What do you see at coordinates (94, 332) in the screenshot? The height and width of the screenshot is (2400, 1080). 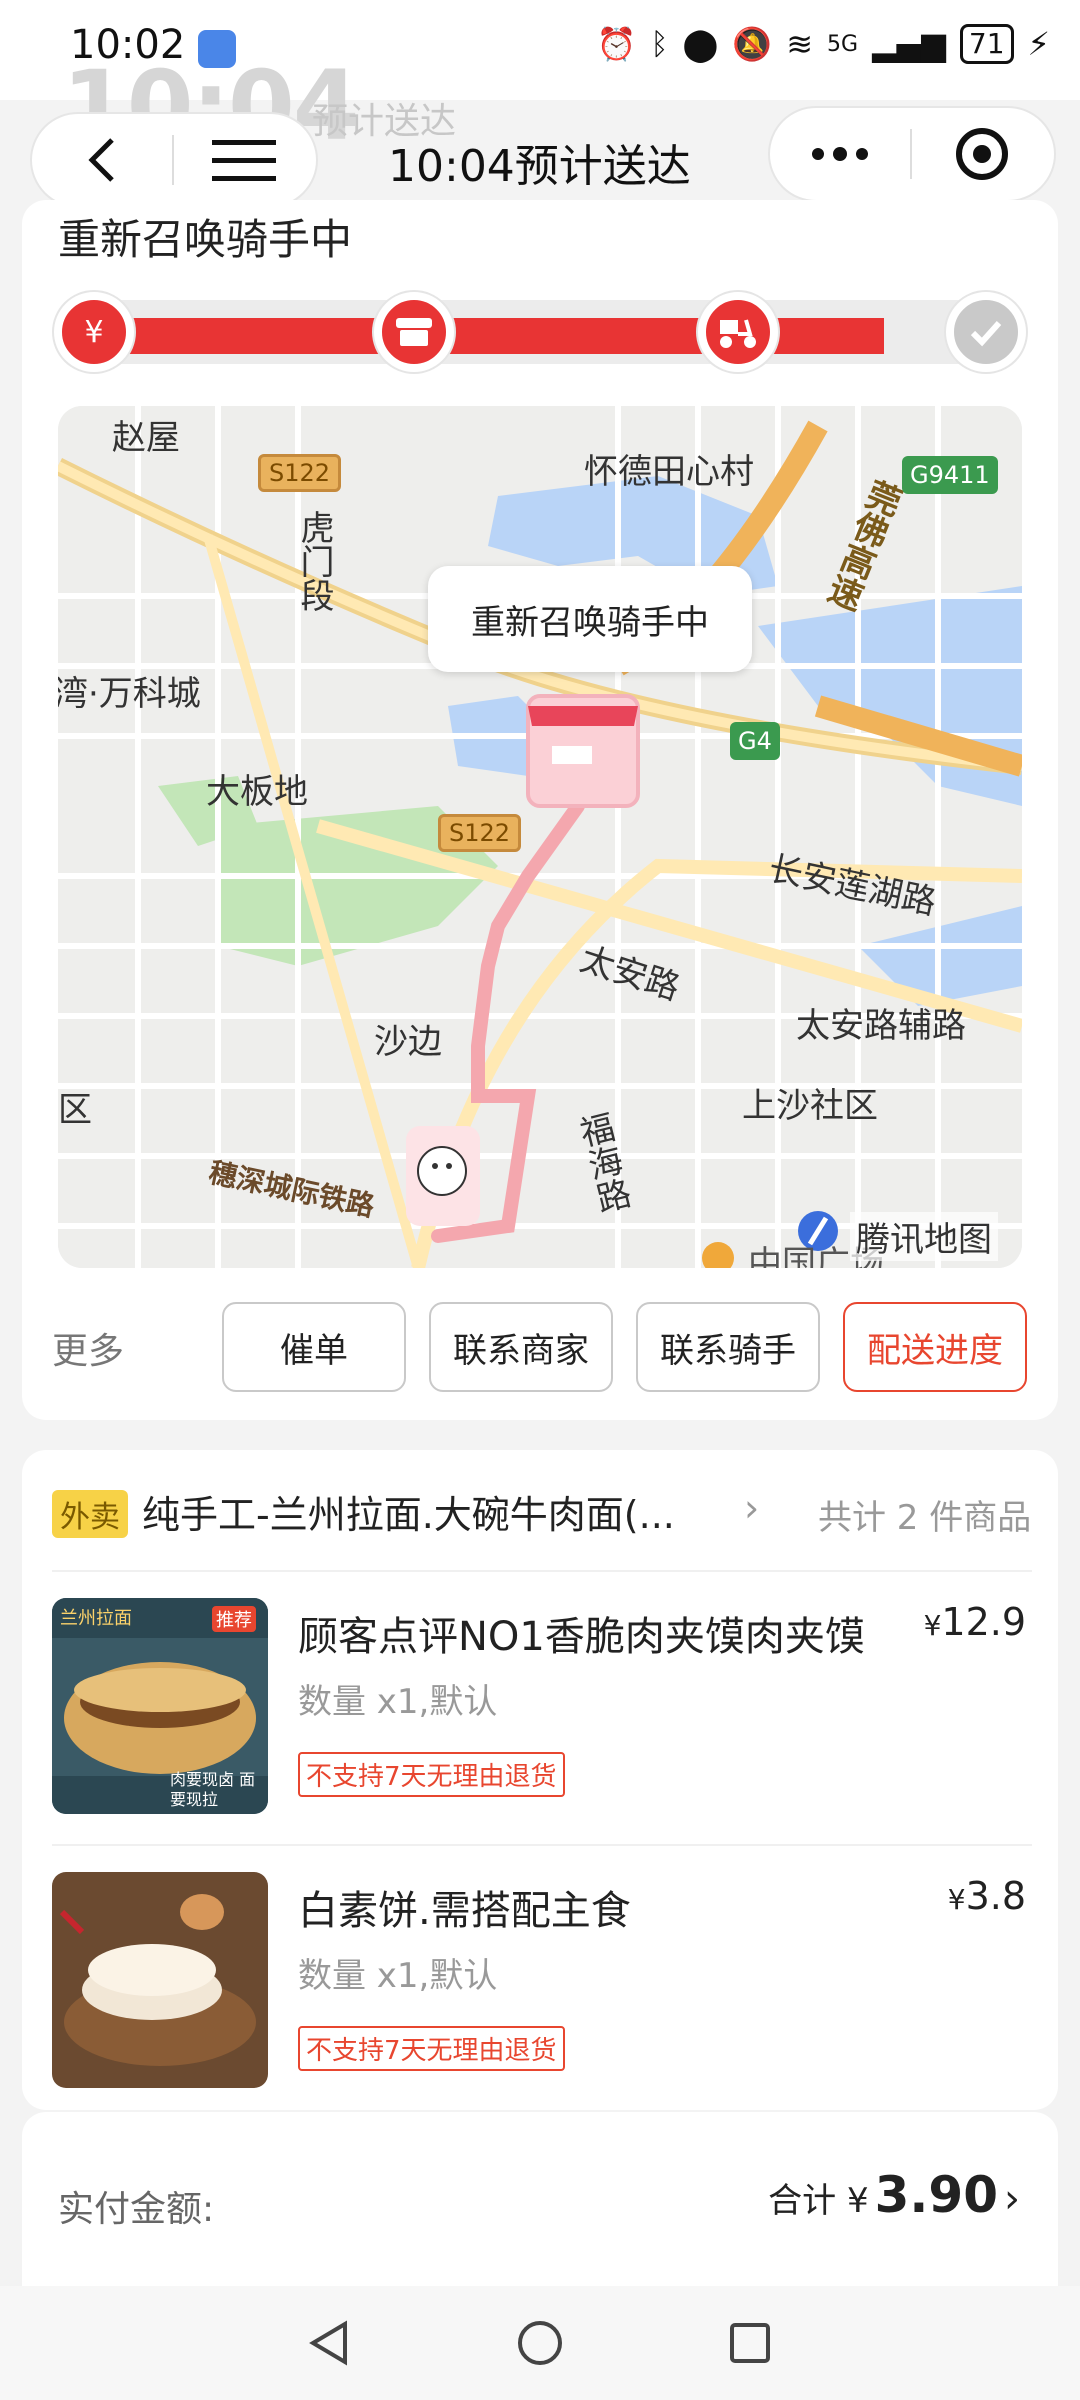 I see `payment-icon: ¥` at bounding box center [94, 332].